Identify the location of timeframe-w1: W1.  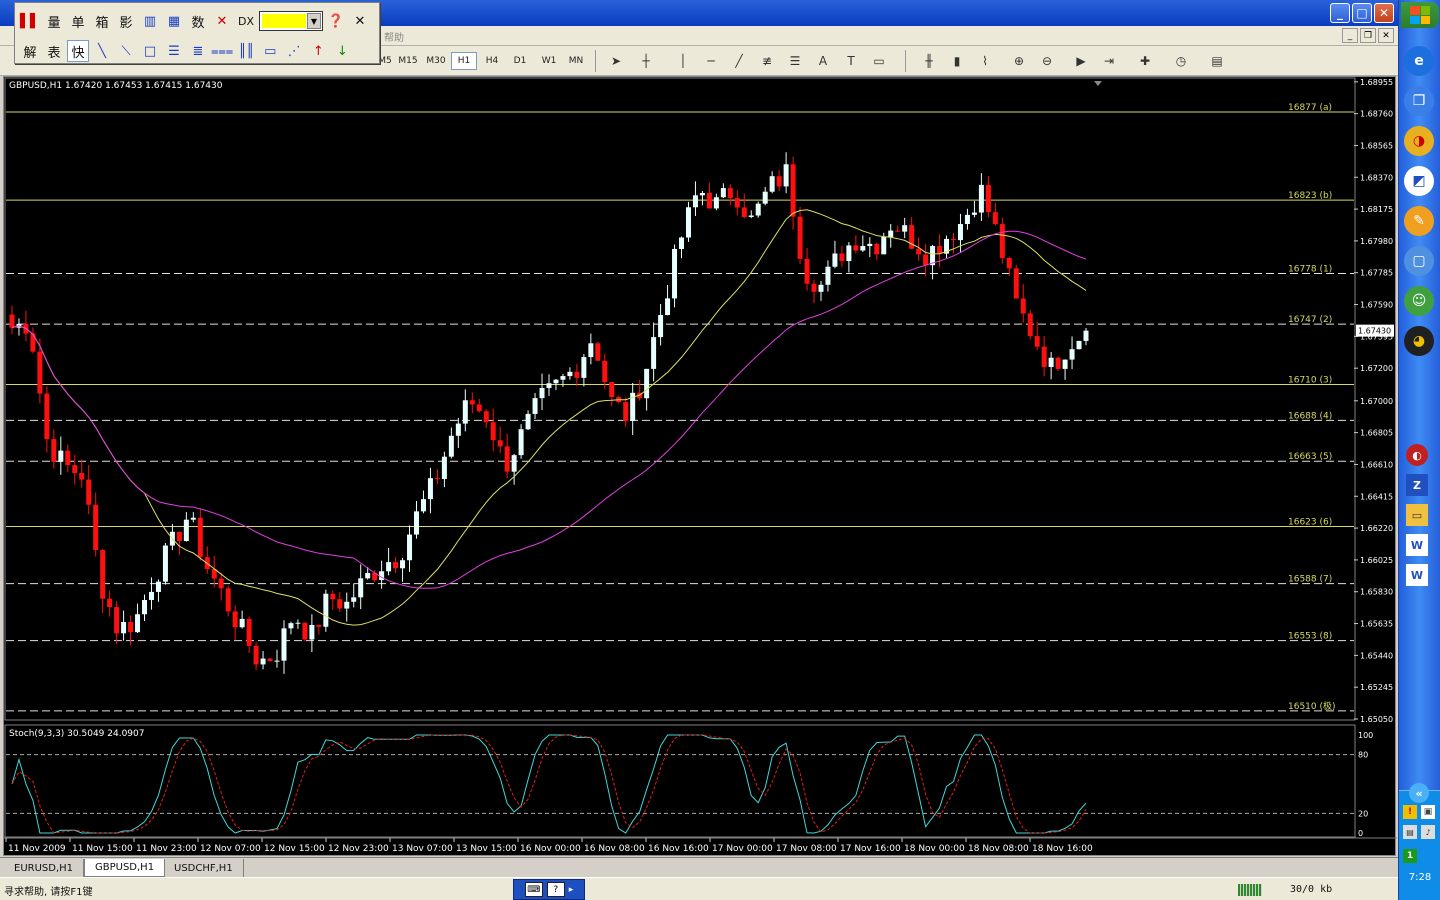
(549, 61).